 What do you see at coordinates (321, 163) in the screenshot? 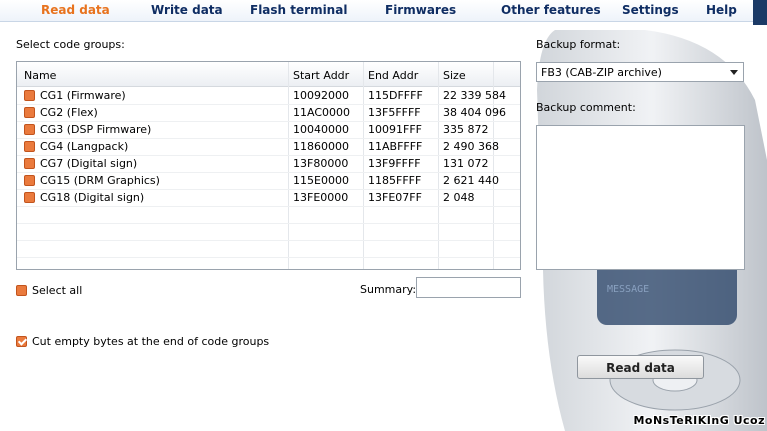
I see `cell-start-addr: 13F80000` at bounding box center [321, 163].